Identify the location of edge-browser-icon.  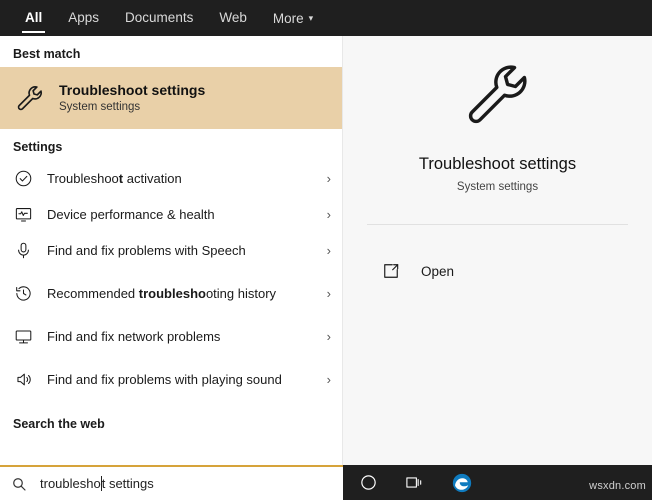
(462, 483).